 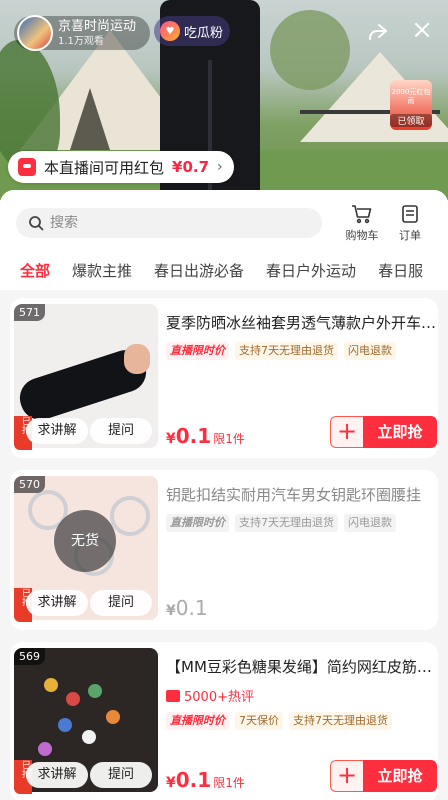 What do you see at coordinates (29, 312) in the screenshot?
I see `rank-badge: 571` at bounding box center [29, 312].